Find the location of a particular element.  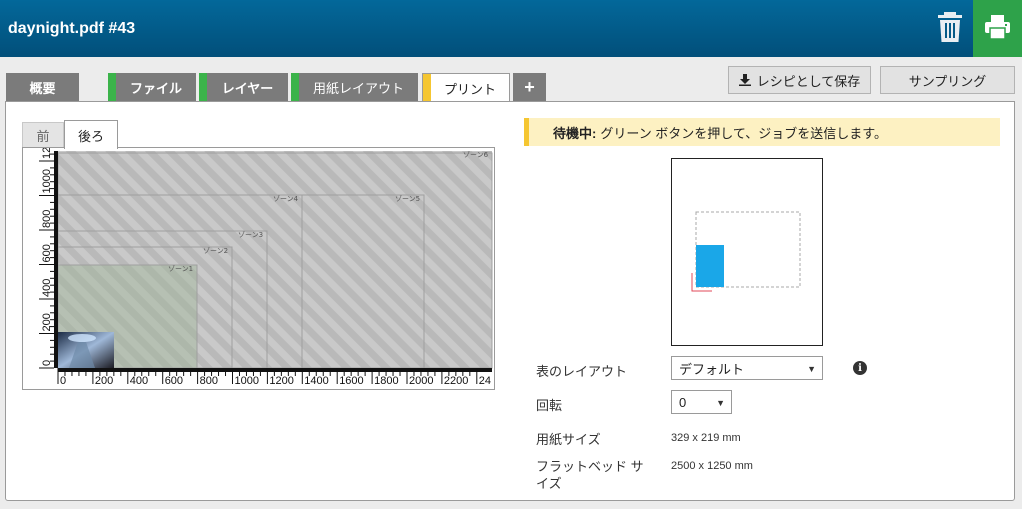

table-layout-value: デフォルト is located at coordinates (712, 369).